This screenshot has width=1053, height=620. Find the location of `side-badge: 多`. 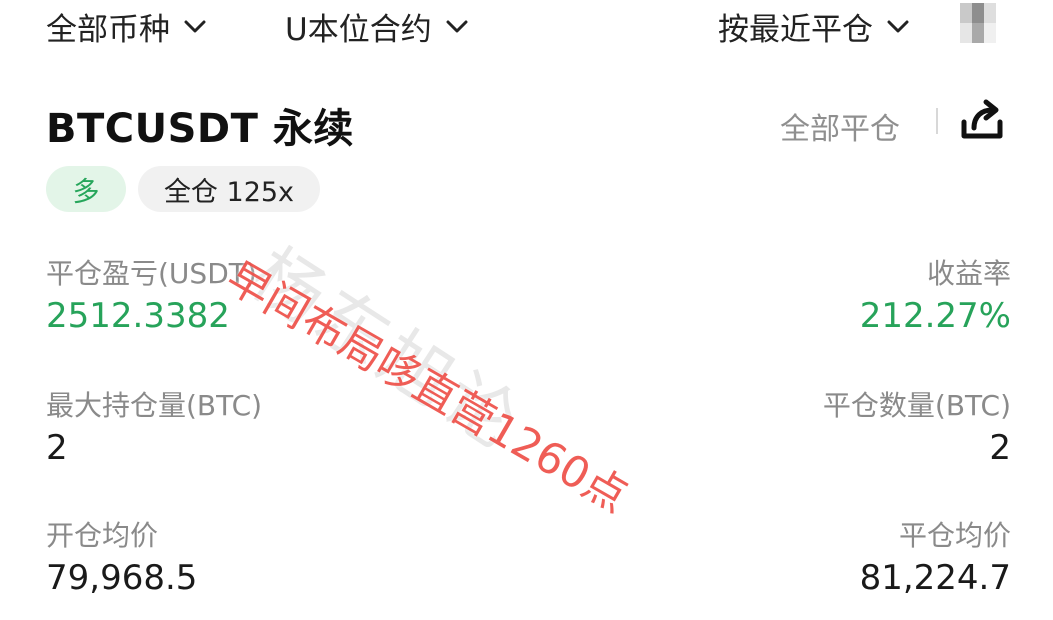

side-badge: 多 is located at coordinates (86, 189).